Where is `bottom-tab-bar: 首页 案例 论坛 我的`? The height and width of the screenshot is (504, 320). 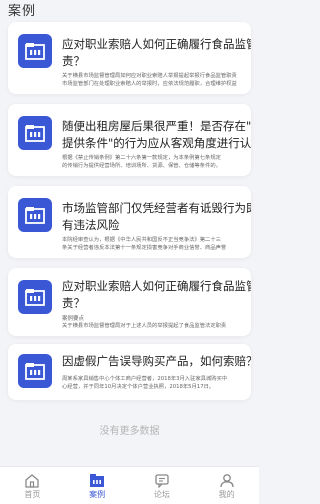 bottom-tab-bar: 首页 案例 论坛 我的 is located at coordinates (129, 485).